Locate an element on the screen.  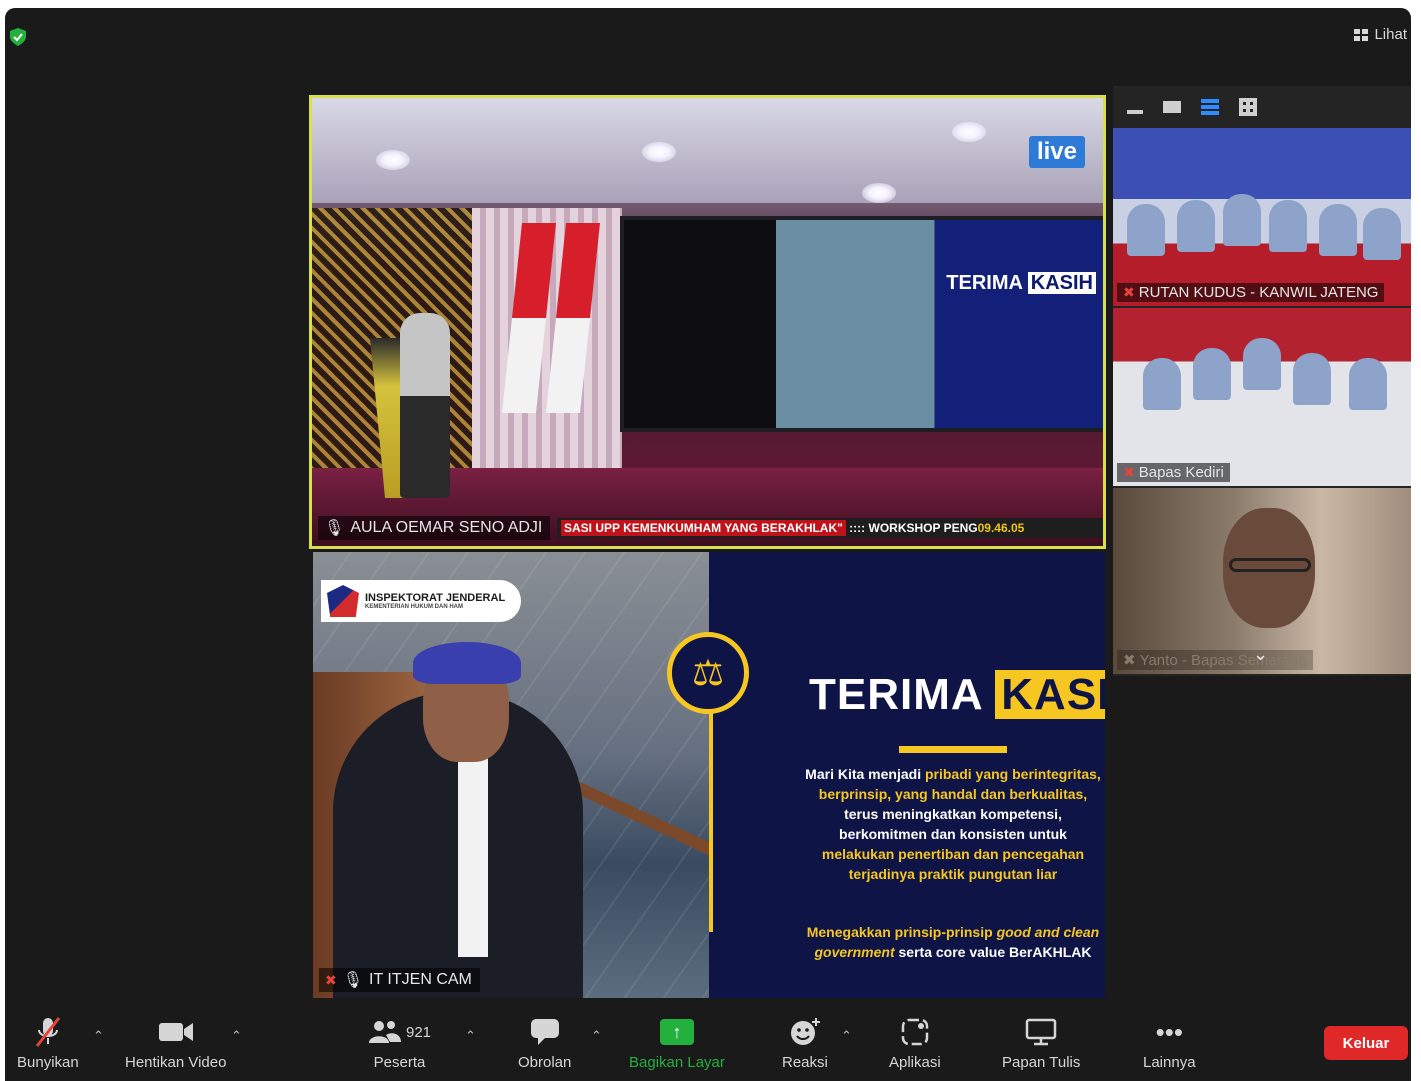
gallery-layout-icon is located at coordinates (1248, 107).